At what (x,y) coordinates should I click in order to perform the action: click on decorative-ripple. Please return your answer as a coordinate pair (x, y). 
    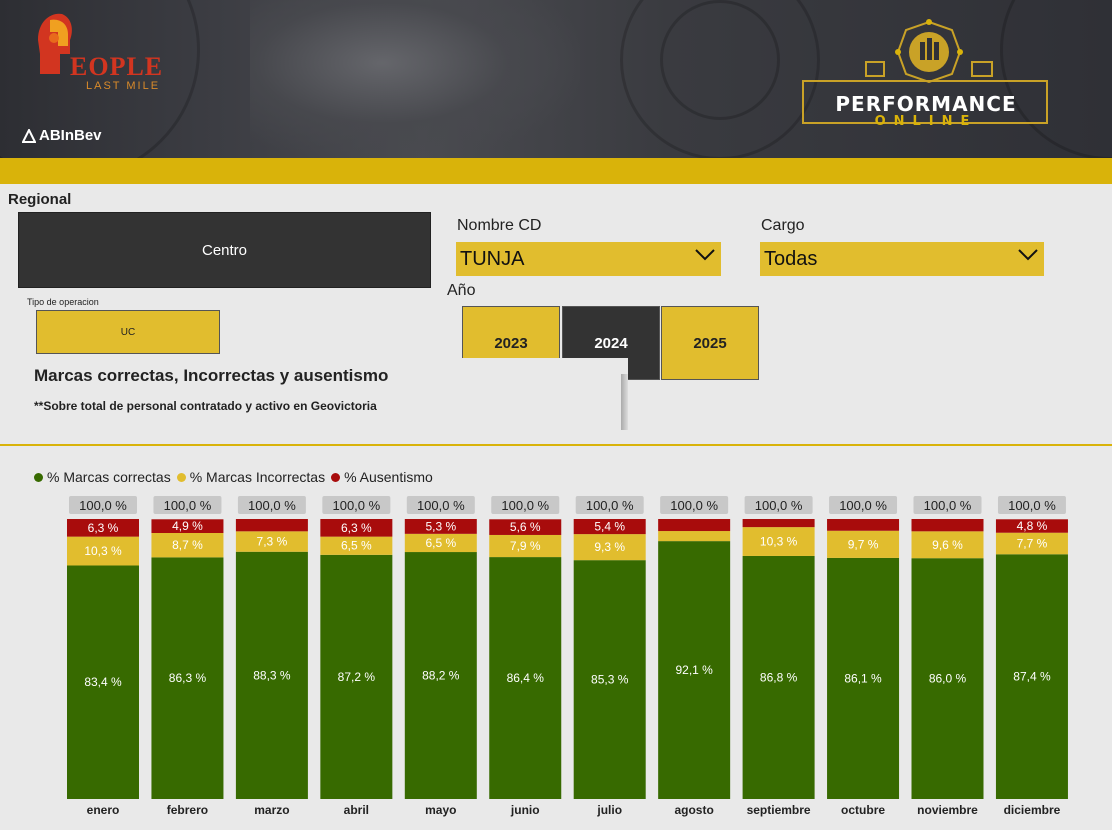
    Looking at the image, I should click on (720, 60).